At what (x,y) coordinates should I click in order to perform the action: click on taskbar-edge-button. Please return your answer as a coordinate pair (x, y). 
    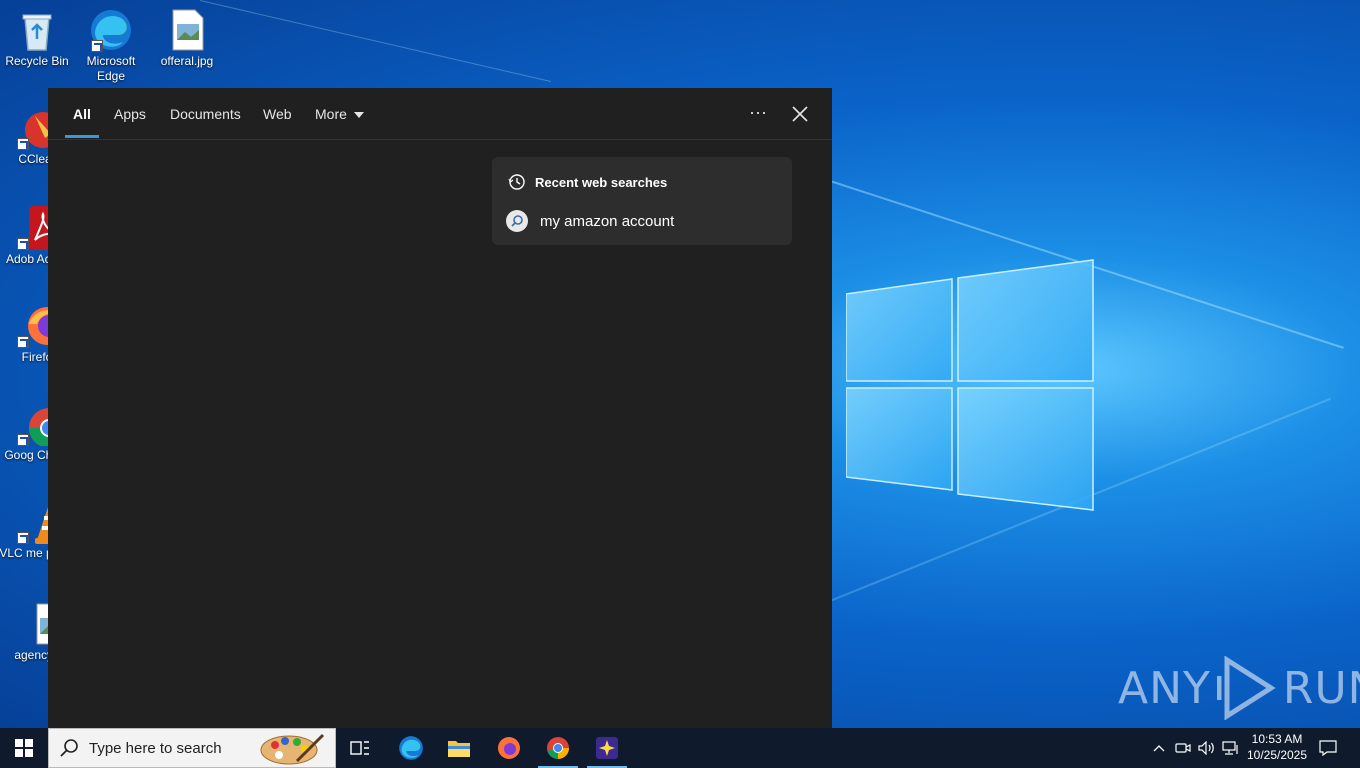
    Looking at the image, I should click on (411, 748).